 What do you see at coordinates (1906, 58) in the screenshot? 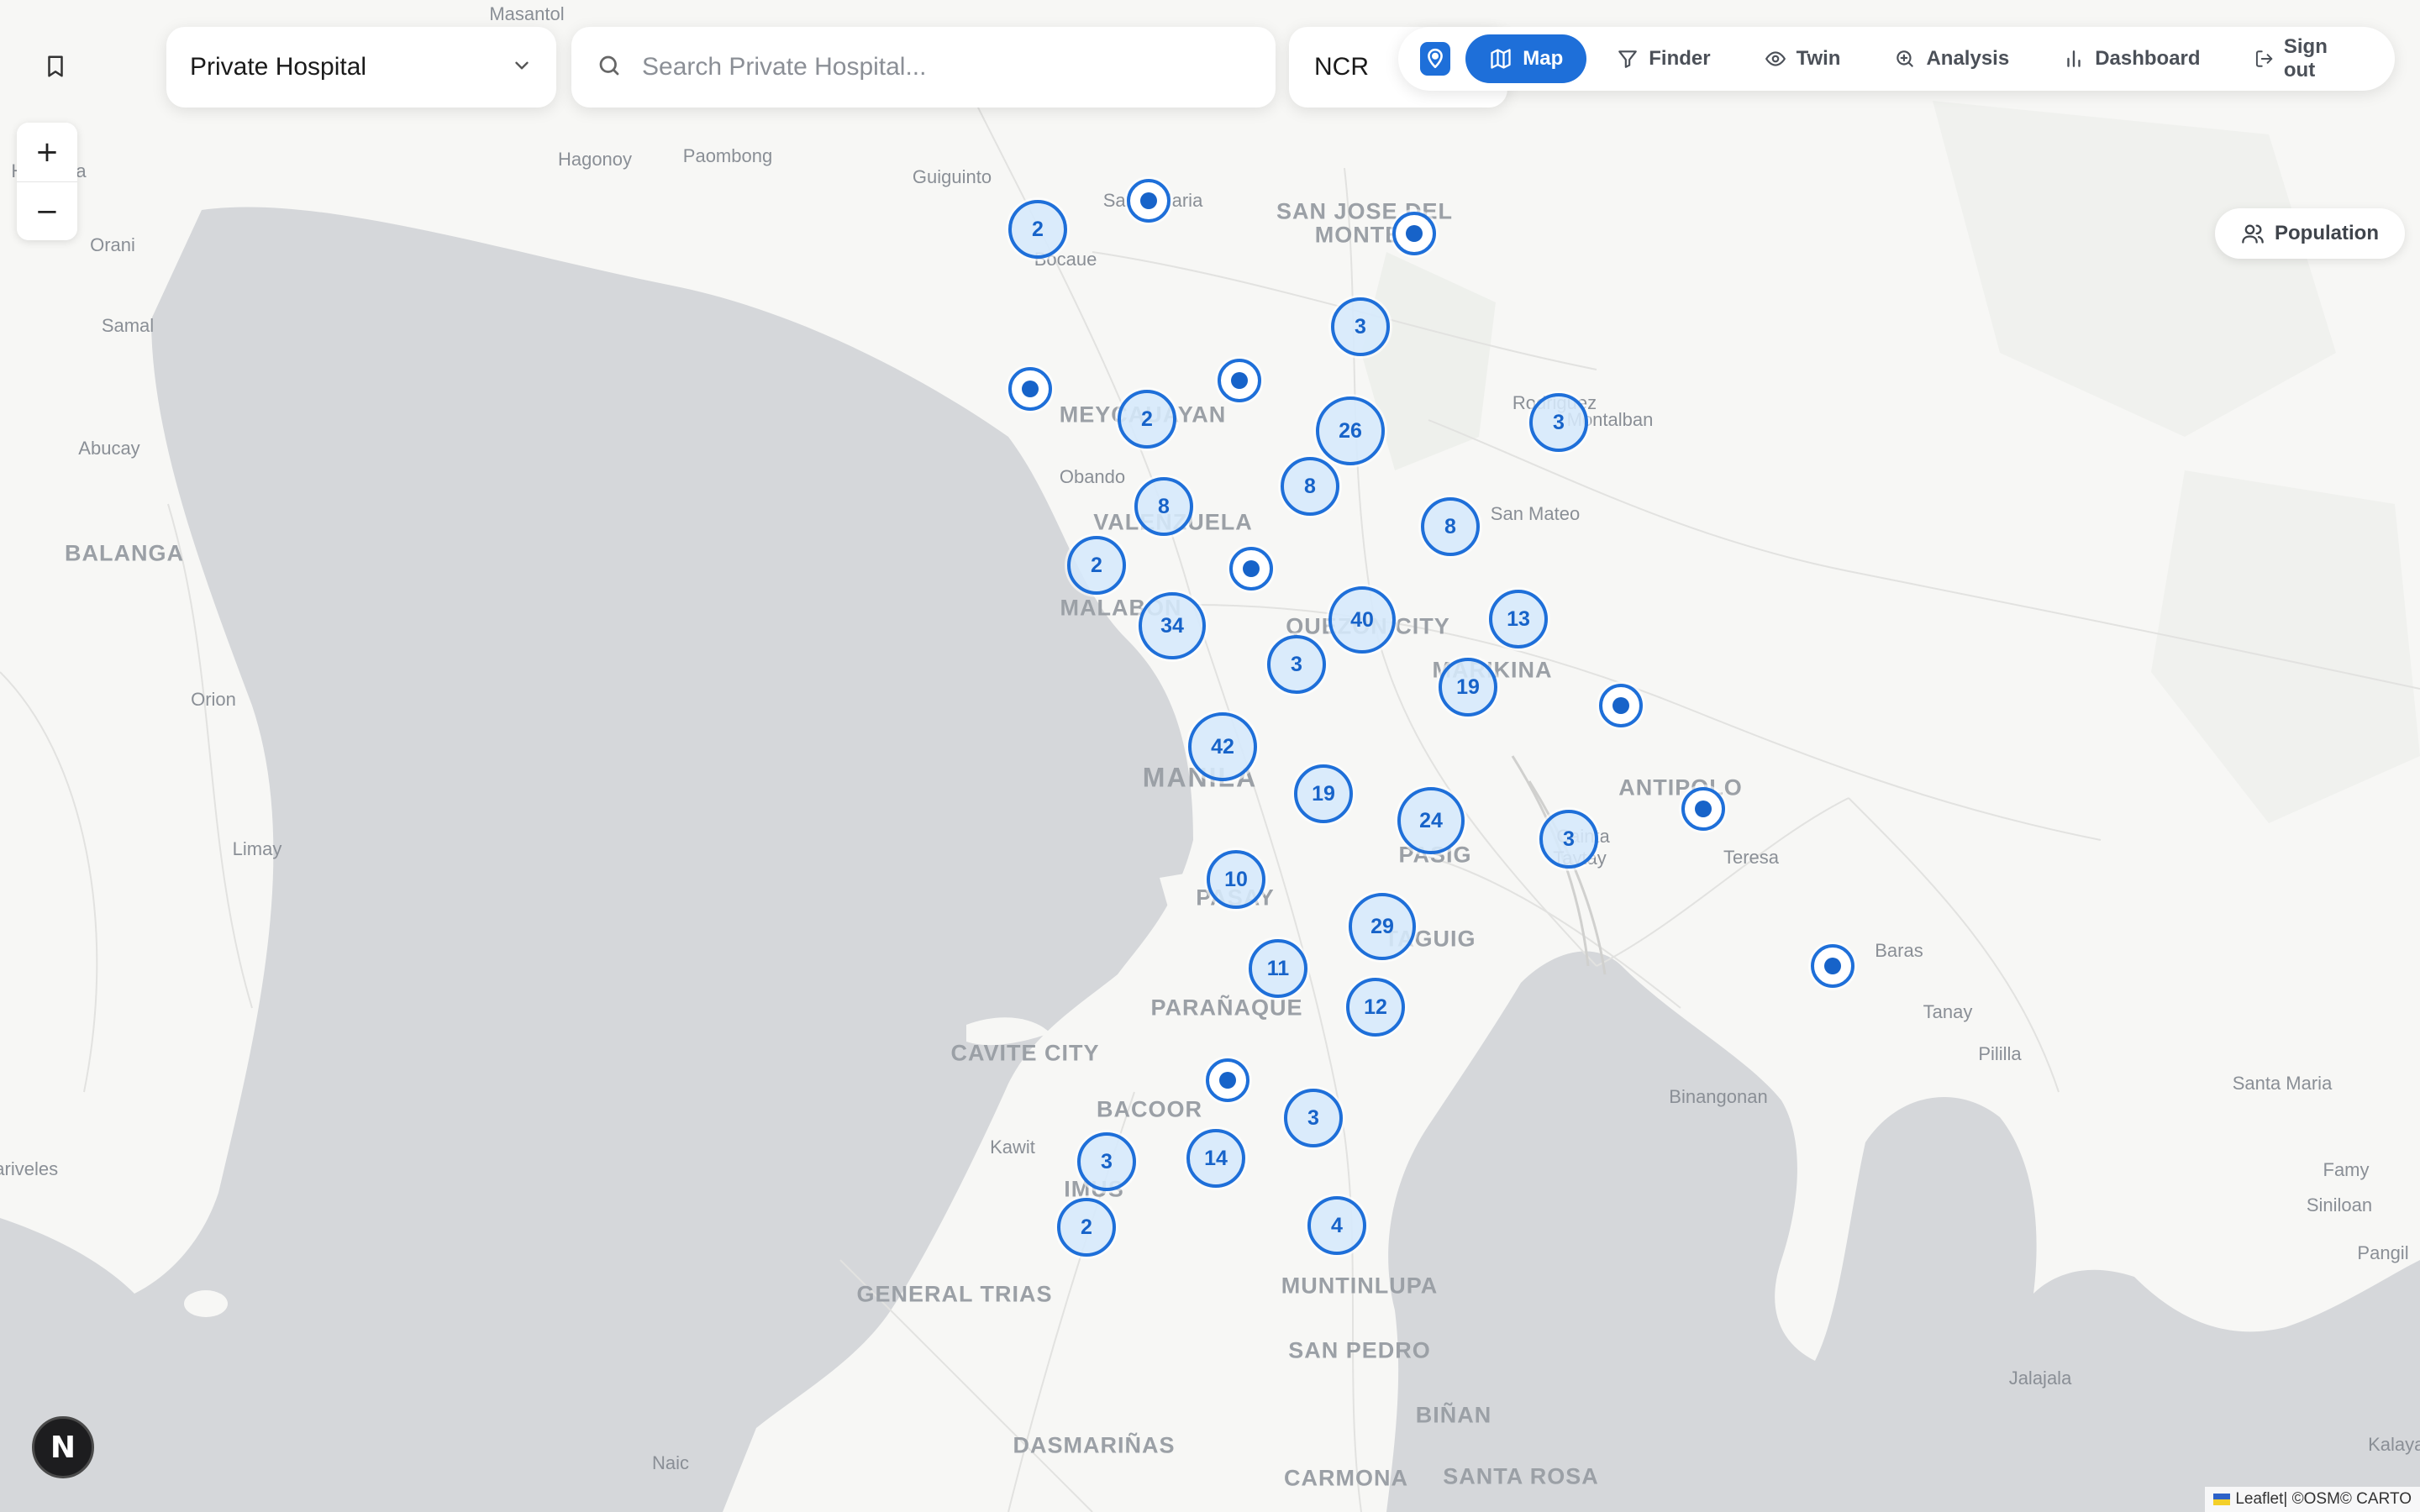
I see `zoom-search-icon` at bounding box center [1906, 58].